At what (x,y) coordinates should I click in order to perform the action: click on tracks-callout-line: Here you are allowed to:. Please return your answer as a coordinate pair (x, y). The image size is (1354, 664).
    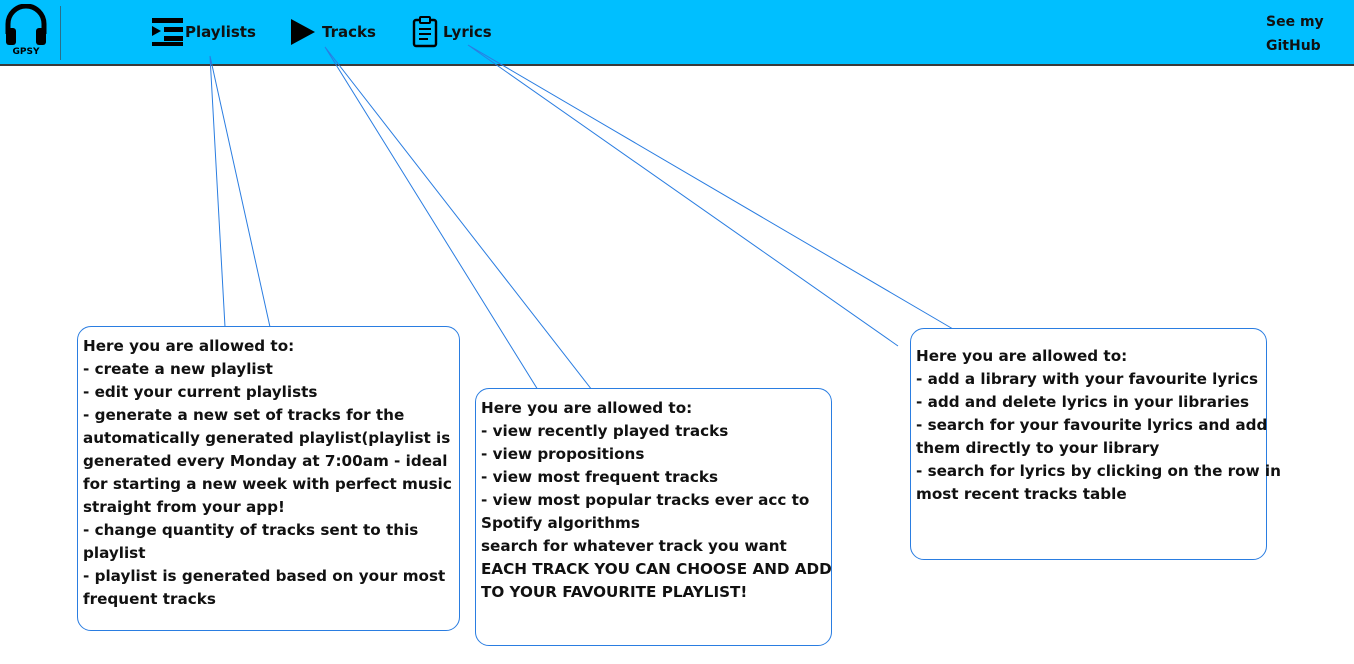
    Looking at the image, I should click on (587, 408).